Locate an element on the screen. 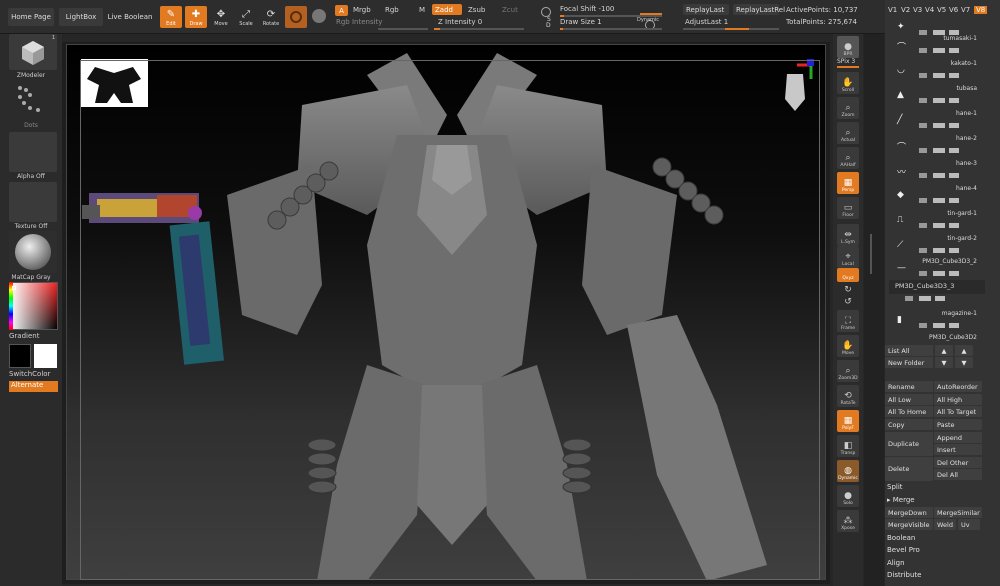  subtool-item: ⌒ tumasaki-1 is located at coordinates (937, 46).